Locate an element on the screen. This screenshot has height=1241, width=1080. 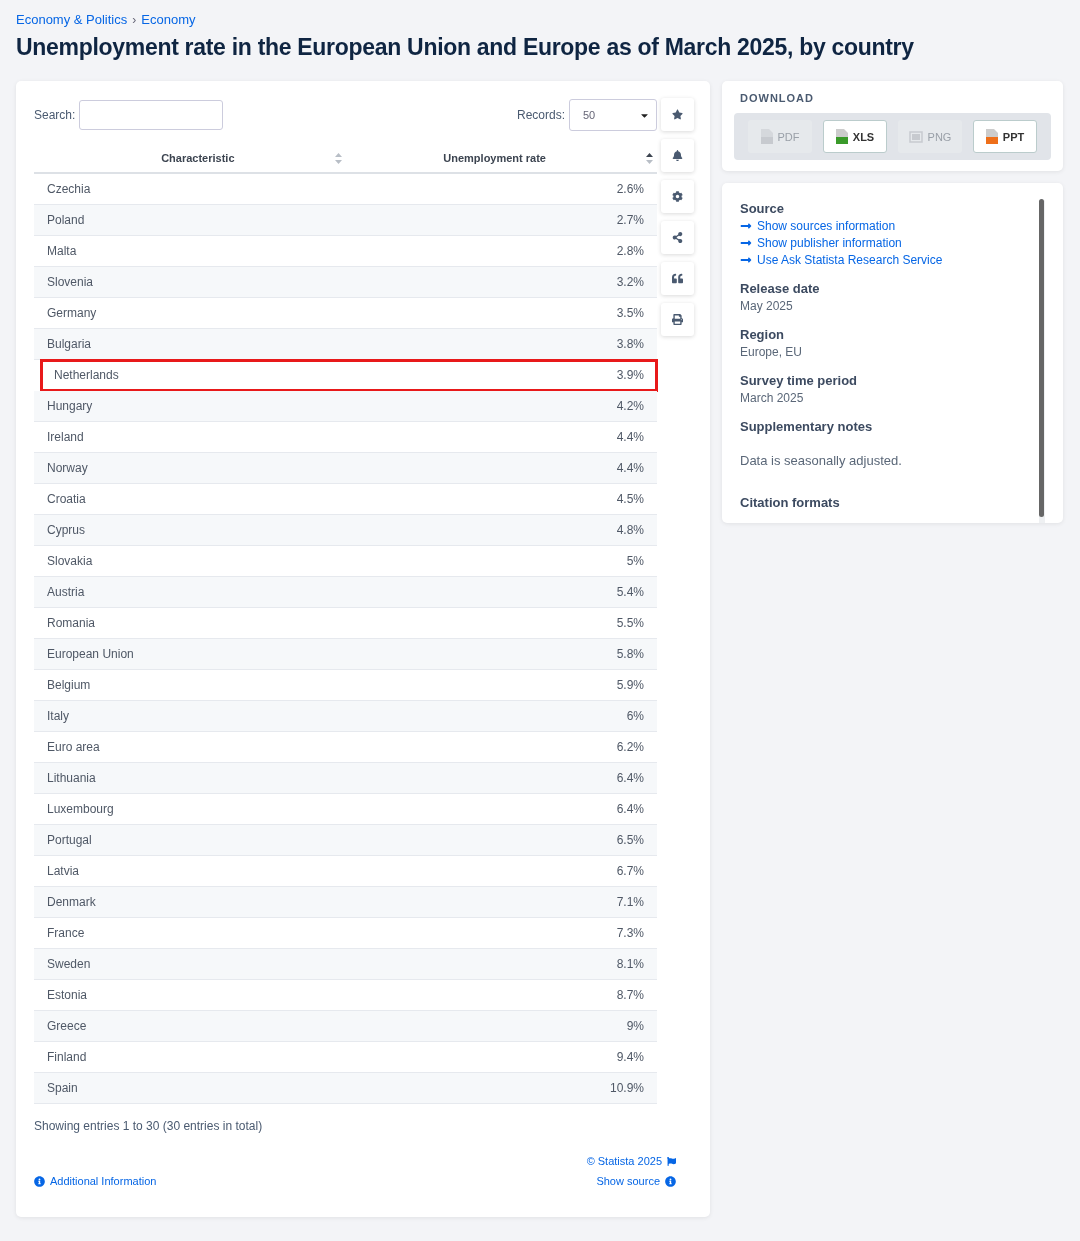
rate-cell: 5.8% is located at coordinates (630, 654).